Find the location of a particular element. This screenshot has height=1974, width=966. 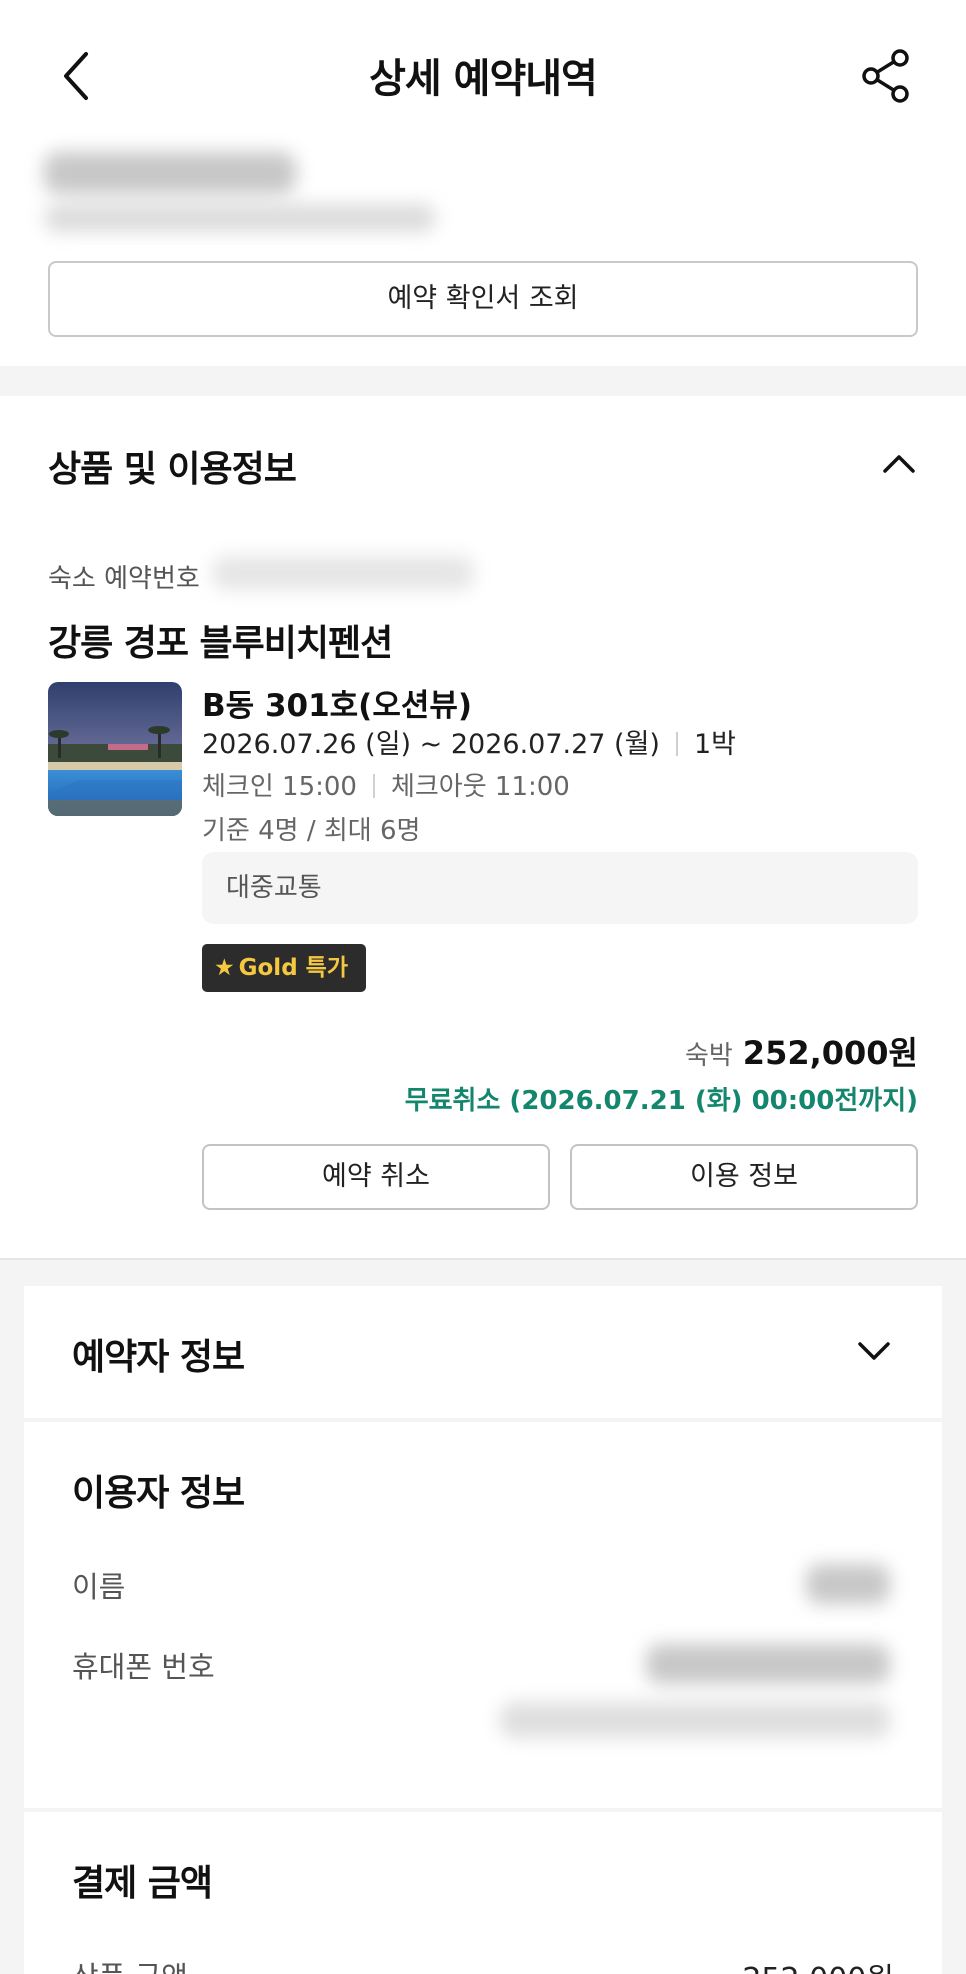

cancel-reservation-button: 예약 취소 is located at coordinates (376, 1177).